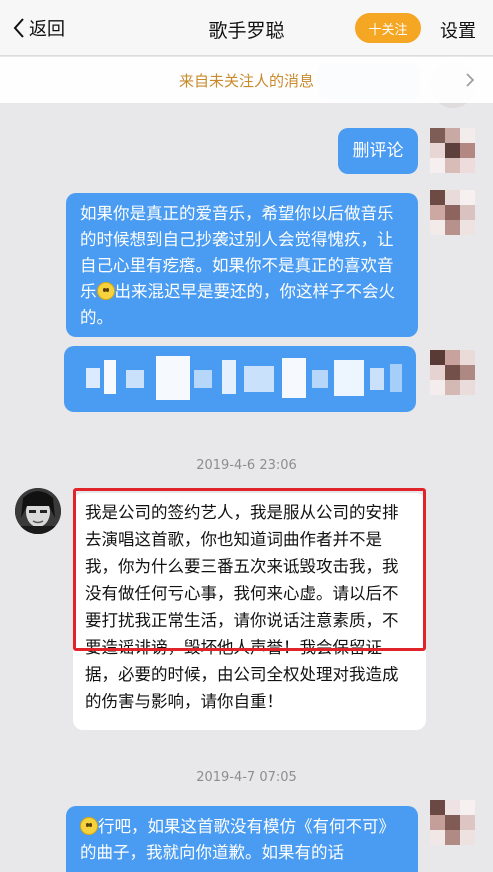 The width and height of the screenshot is (493, 872). I want to click on message-text: 行吧，如果这首歌没有模仿《有何不可》的曲子，我就向你道歉。如果有的话, so click(237, 839).